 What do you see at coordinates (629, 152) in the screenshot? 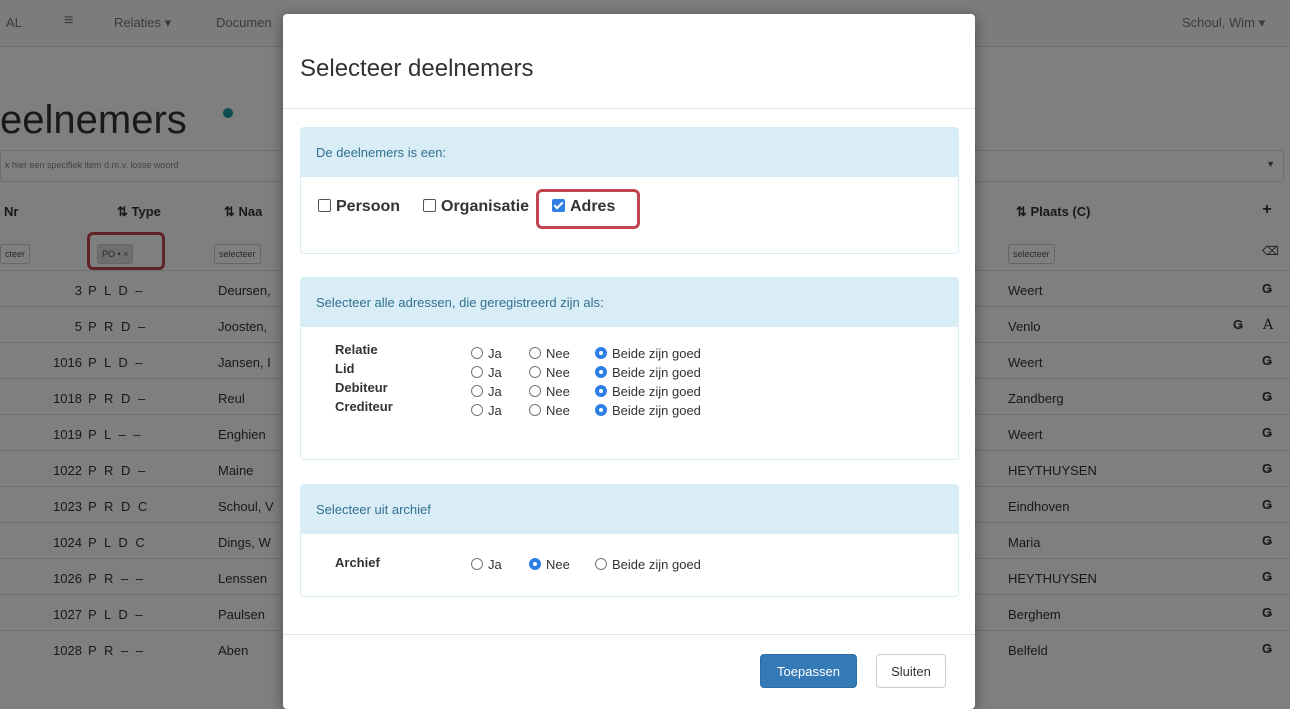
I see `panel-heading: De deelnemers is een:` at bounding box center [629, 152].